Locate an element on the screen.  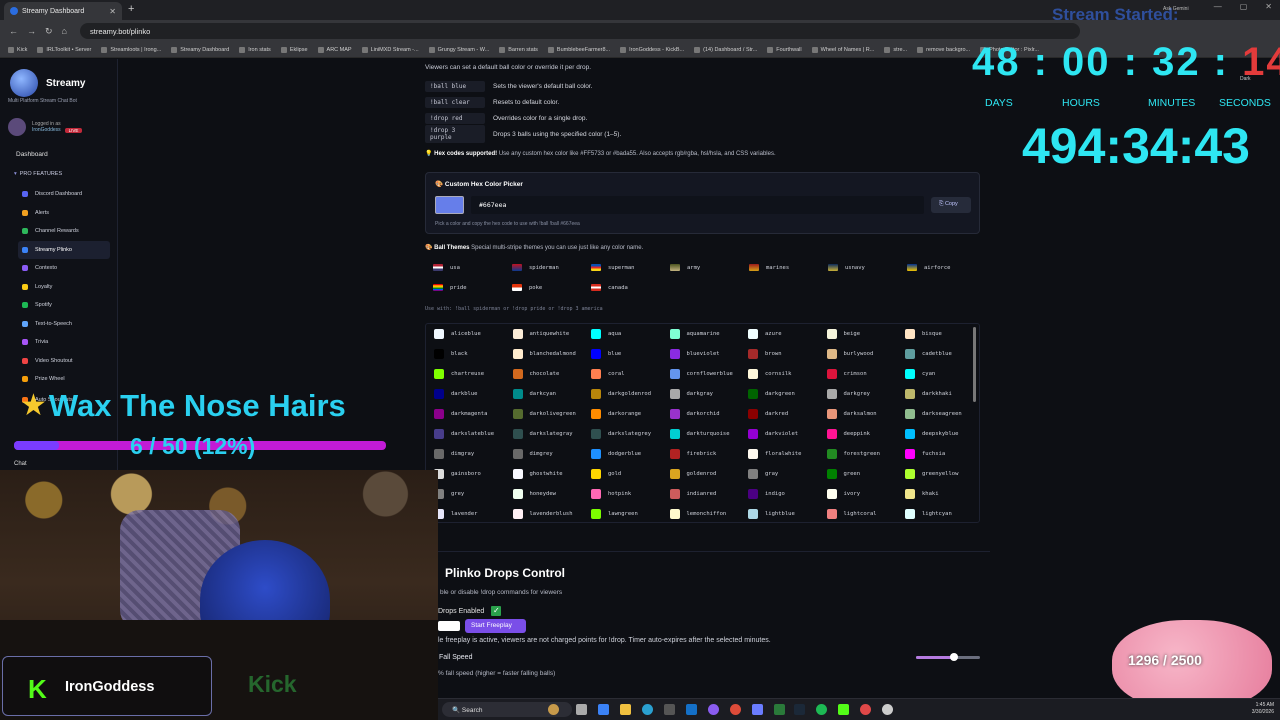
theme-item: marines is located at coordinates (769, 267).